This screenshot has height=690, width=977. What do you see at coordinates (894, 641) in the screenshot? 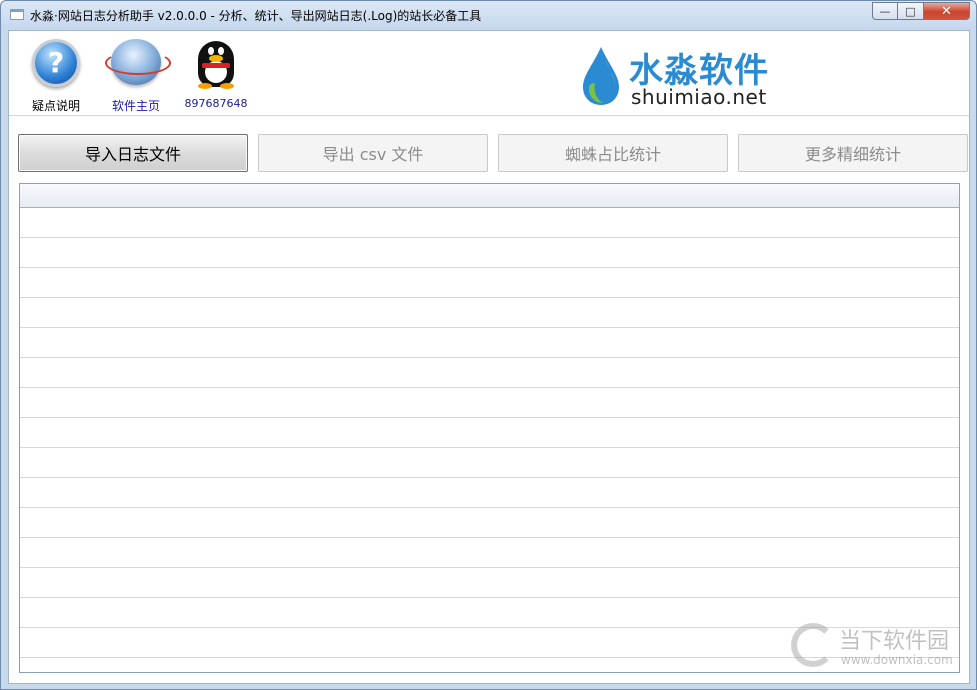
I see `watermark-name: 当下软件园` at bounding box center [894, 641].